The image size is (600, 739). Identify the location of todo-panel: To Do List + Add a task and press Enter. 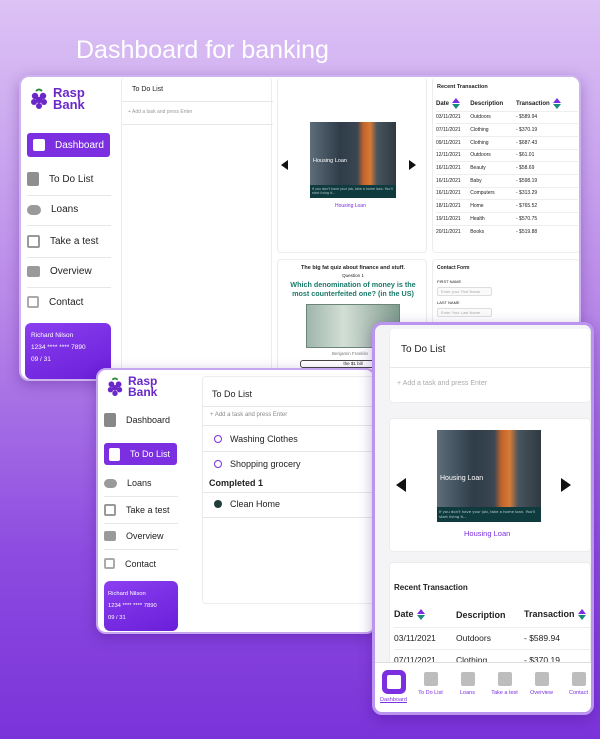
(197, 228).